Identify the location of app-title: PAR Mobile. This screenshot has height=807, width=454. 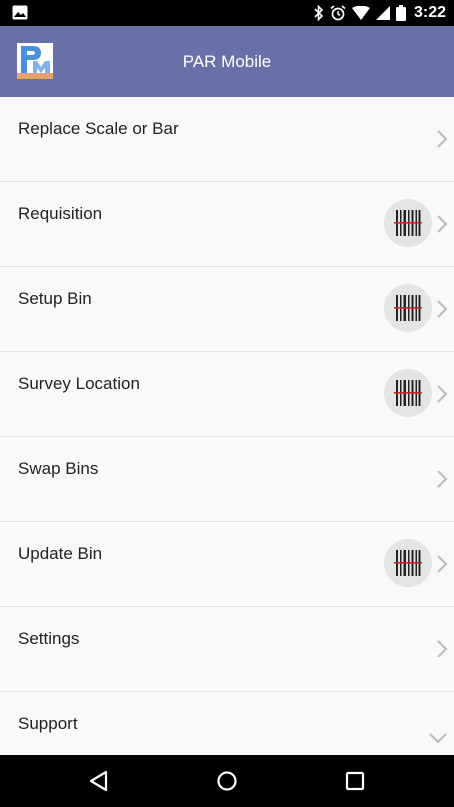
(227, 61).